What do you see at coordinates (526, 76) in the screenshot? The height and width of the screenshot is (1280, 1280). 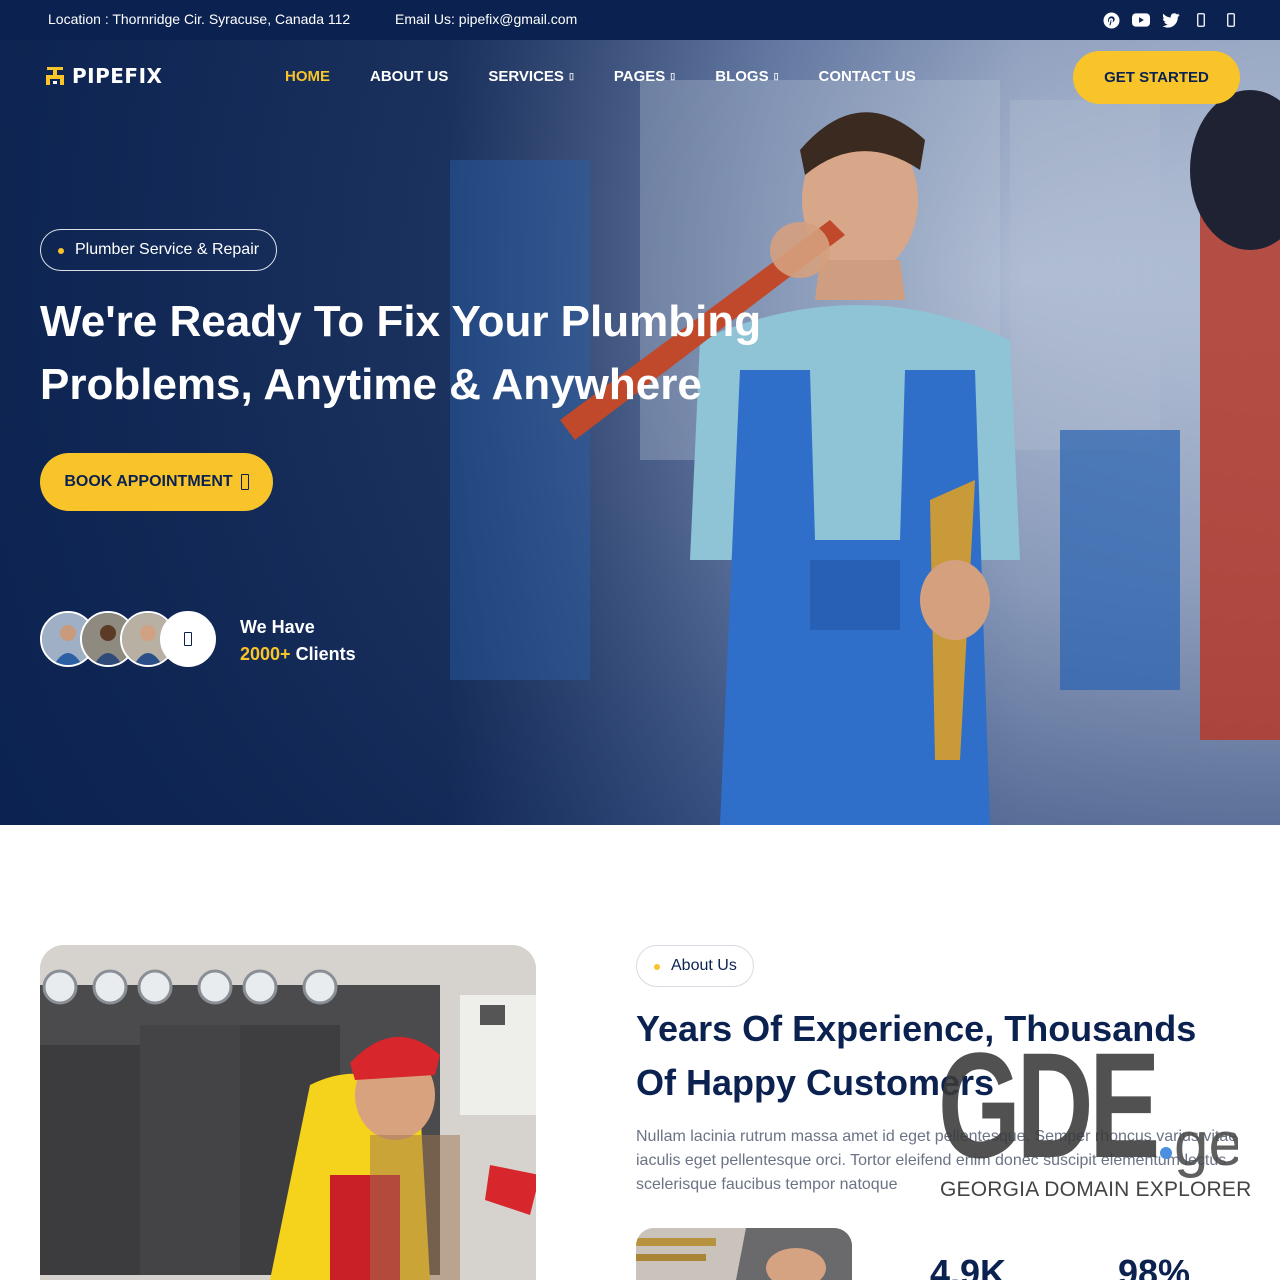 I see `nav-services-label: SERVICES` at bounding box center [526, 76].